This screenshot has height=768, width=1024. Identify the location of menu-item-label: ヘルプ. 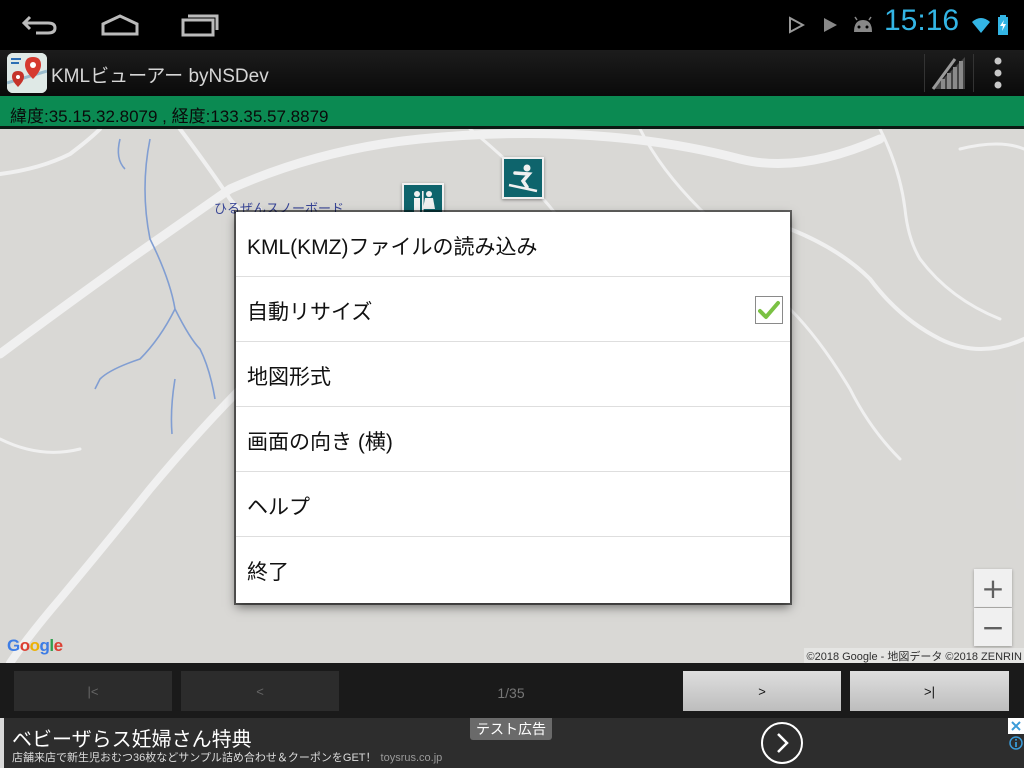
(278, 507).